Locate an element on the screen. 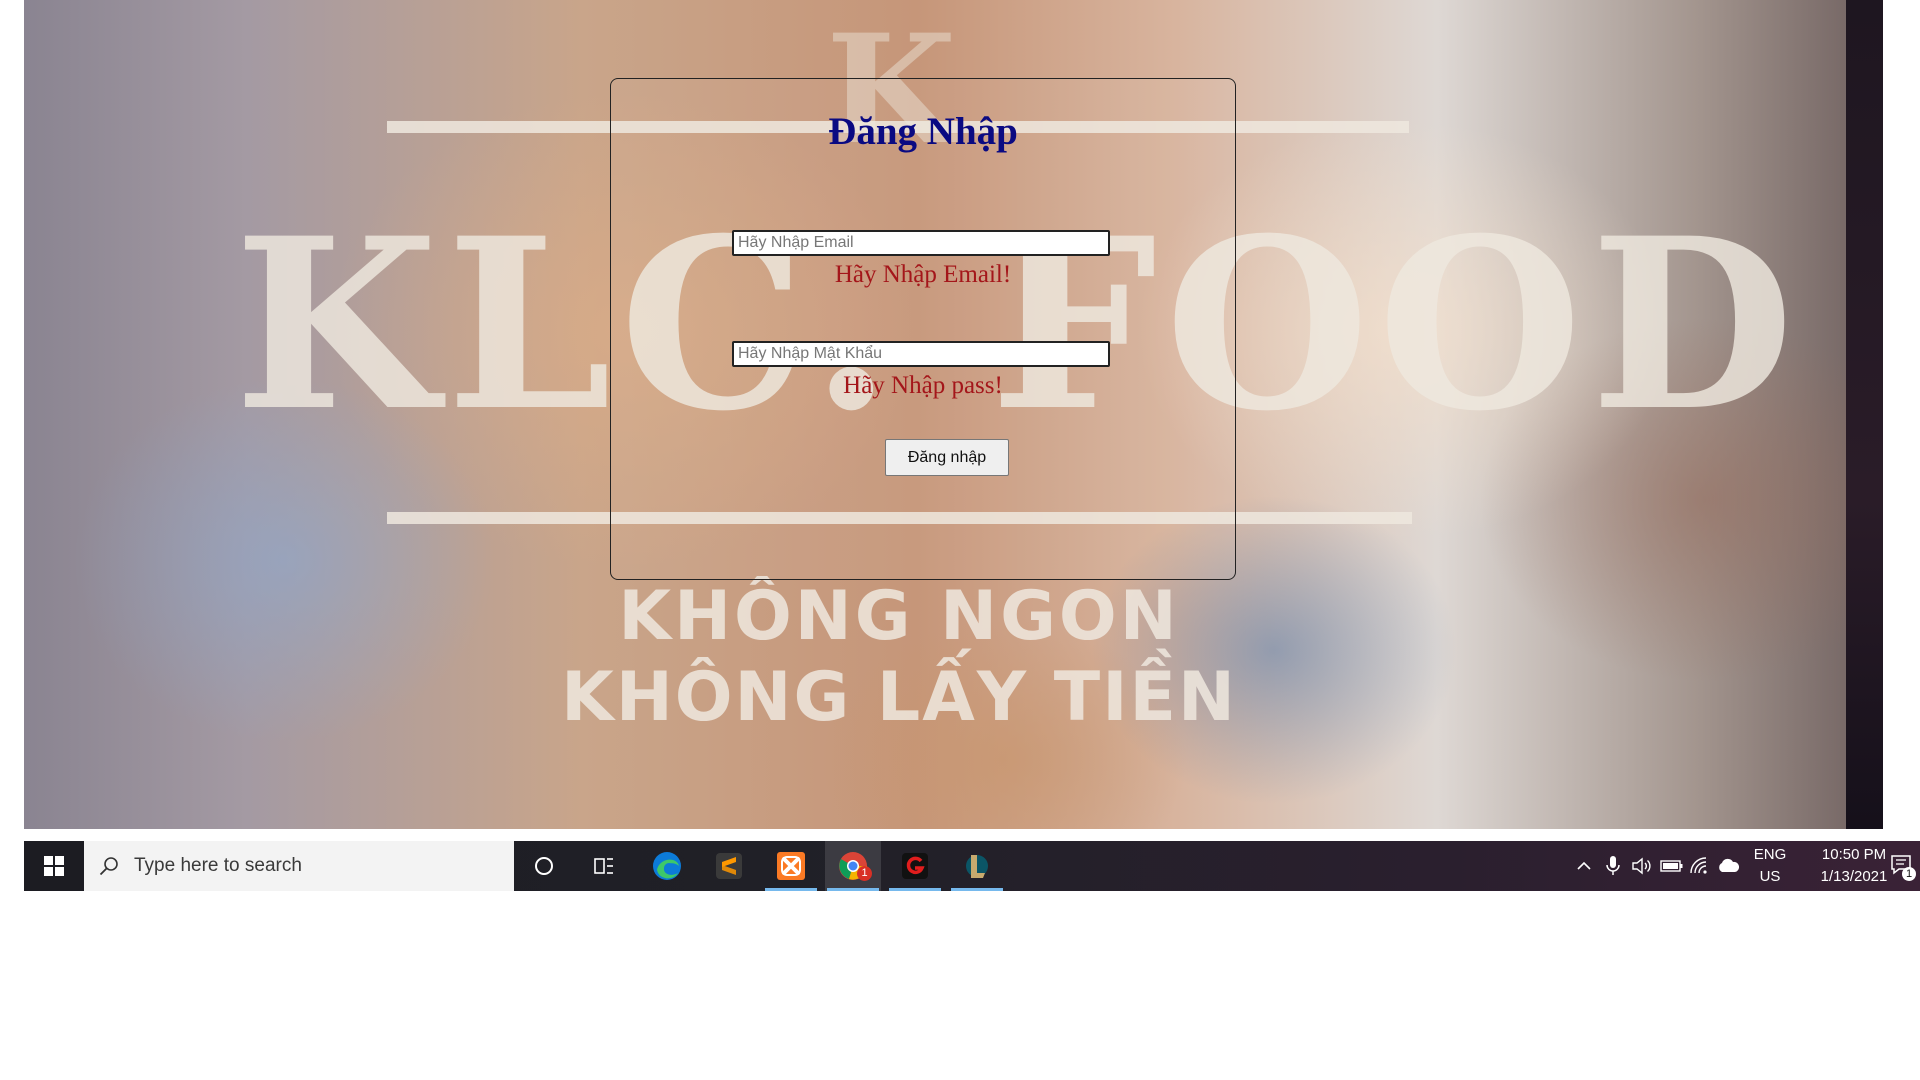 Image resolution: width=1920 pixels, height=1080 pixels. taskbar-app-sublime-text is located at coordinates (729, 866).